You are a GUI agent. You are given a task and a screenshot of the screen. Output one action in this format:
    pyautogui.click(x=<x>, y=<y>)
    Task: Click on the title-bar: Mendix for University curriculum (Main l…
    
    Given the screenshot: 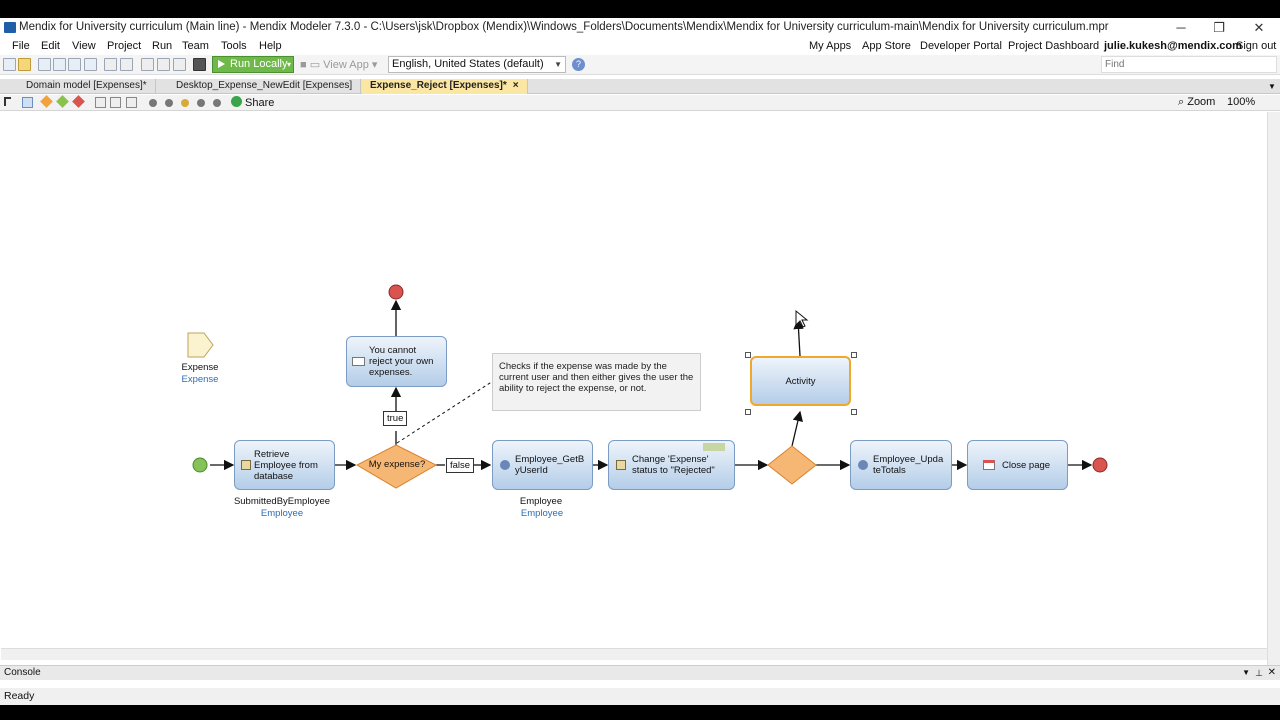 What is the action you would take?
    pyautogui.click(x=640, y=28)
    